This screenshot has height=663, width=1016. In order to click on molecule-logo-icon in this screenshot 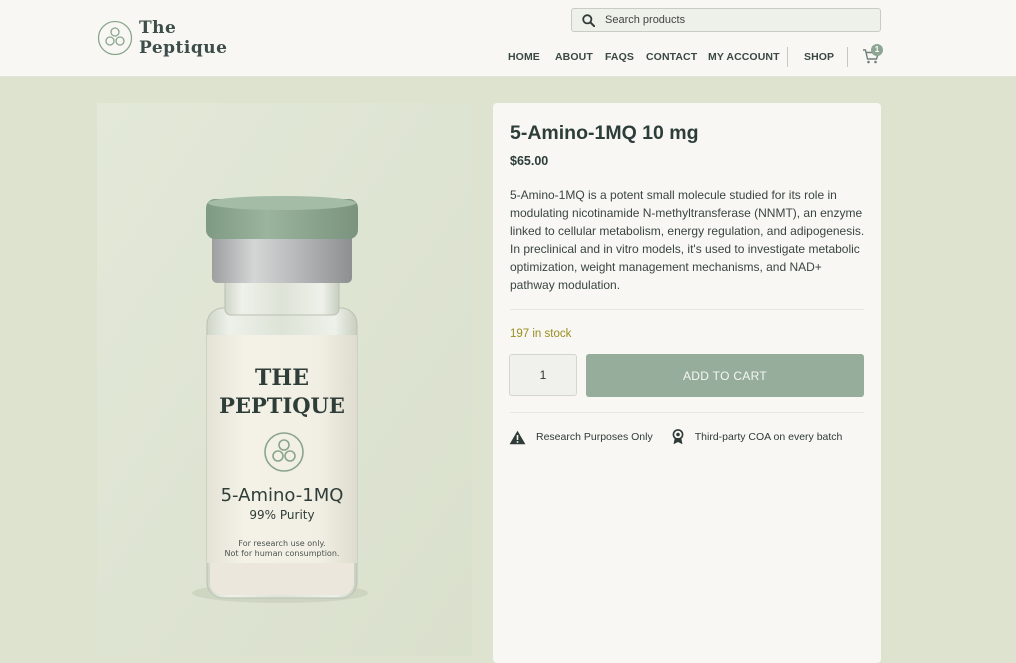, I will do `click(115, 38)`.